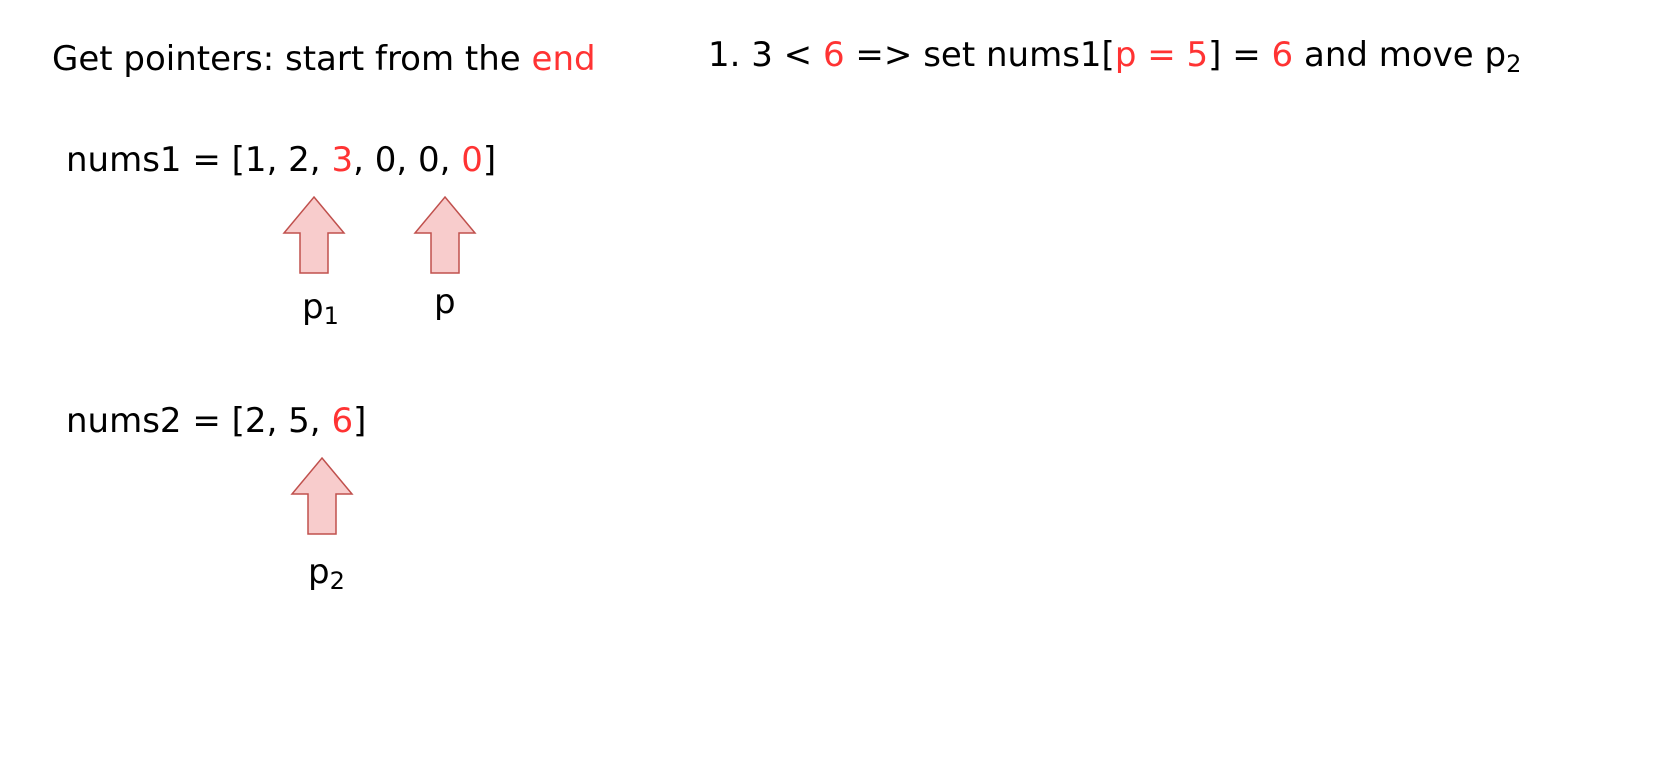 This screenshot has height=782, width=1664. I want to click on p2-label-base: p, so click(319, 572).